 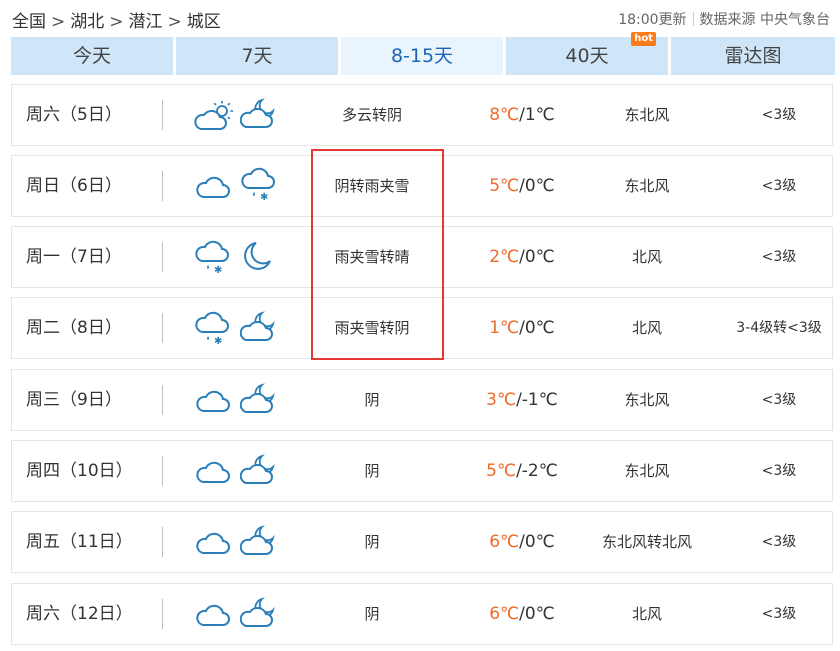 I want to click on forecast-row: 周六（5日） 多云转阴 8℃/1℃ 东北风 <3级, so click(x=422, y=115).